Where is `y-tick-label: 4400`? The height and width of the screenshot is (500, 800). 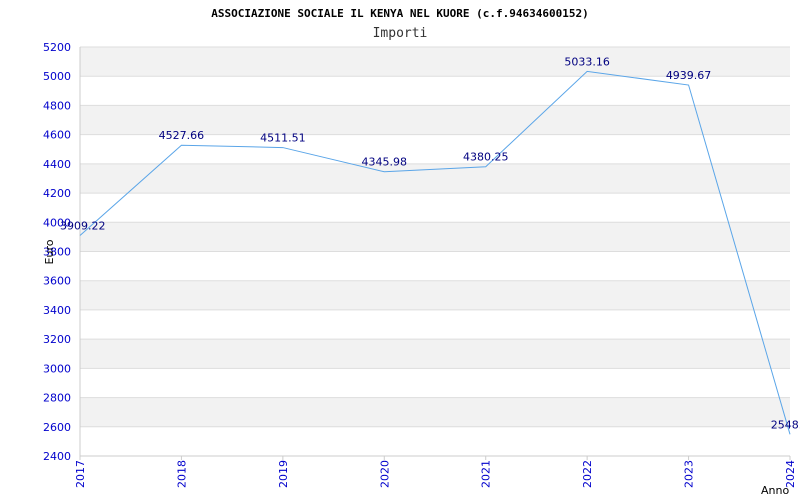
y-tick-label: 4400 is located at coordinates (57, 164).